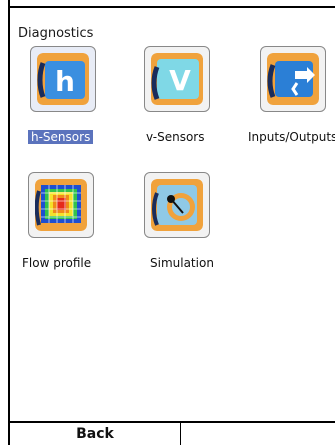  I want to click on flow-profile-label: Flow profile, so click(56, 263).